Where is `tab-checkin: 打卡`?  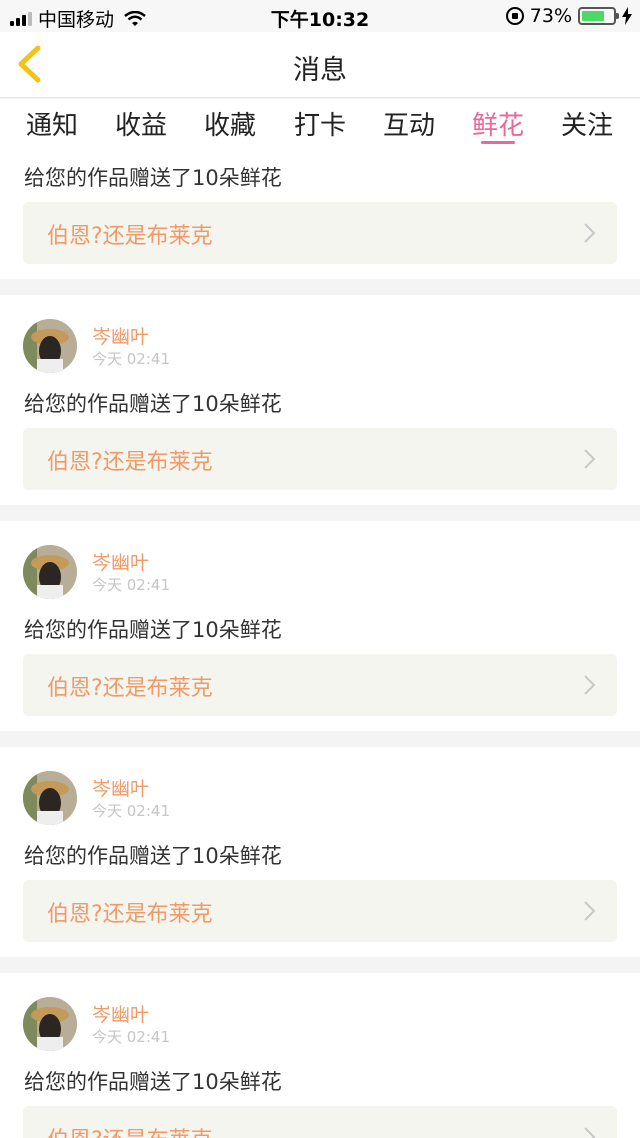
tab-checkin: 打卡 is located at coordinates (320, 123).